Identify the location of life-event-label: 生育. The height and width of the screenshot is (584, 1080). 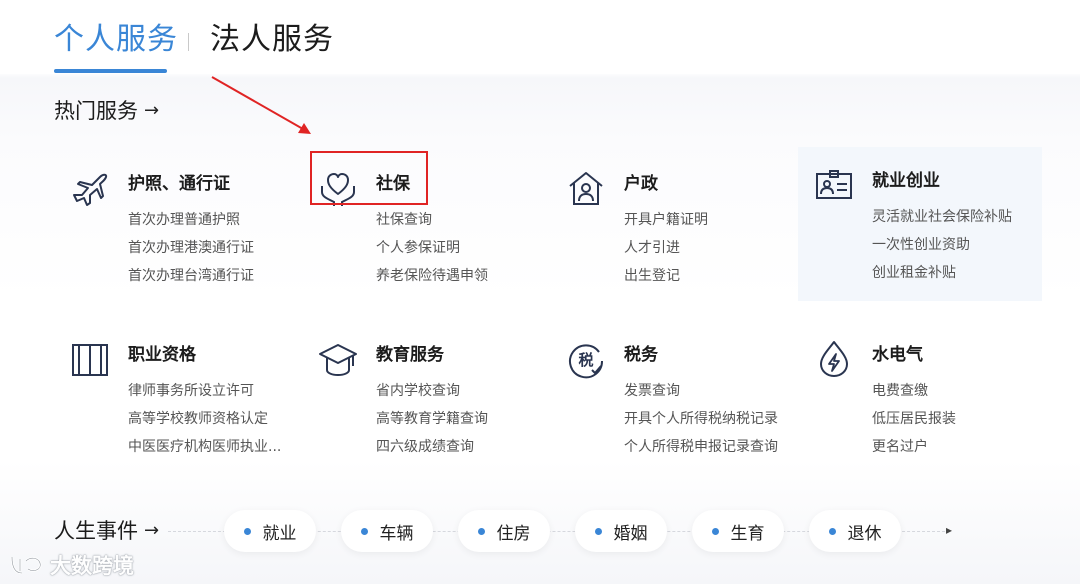
(747, 533).